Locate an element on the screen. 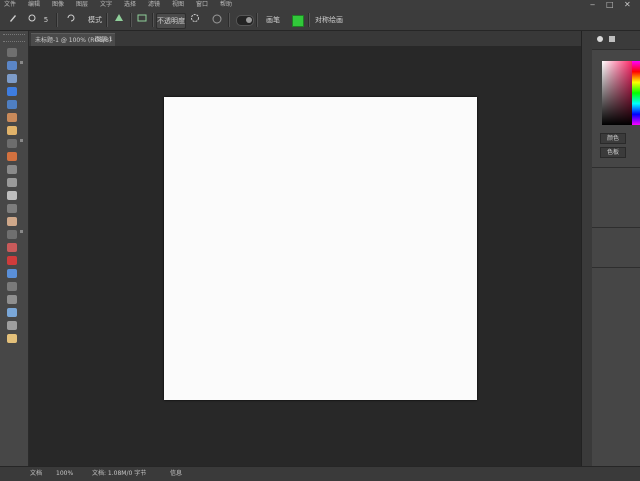 The height and width of the screenshot is (481, 640). document-tabs: 未标题-1 @ 100% (RGB/8) 图层 1 is located at coordinates (305, 39).